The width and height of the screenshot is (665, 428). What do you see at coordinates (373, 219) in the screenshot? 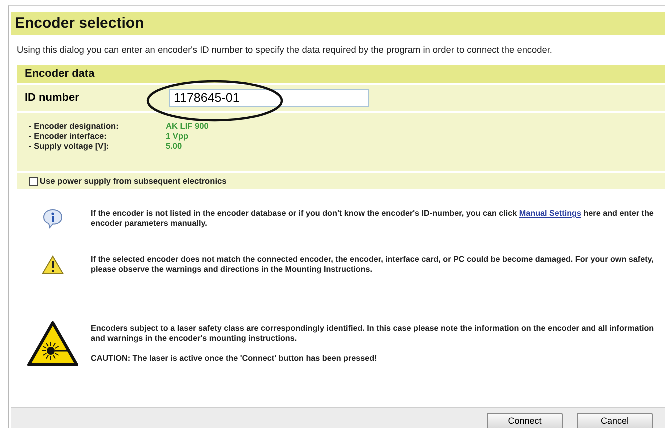
I see `note-text: If the encoder is not listed in the encoder database or if you don't know the encoder's ID-number, you can click Manual Settings here and enter the encoder parameters manually.` at bounding box center [373, 219].